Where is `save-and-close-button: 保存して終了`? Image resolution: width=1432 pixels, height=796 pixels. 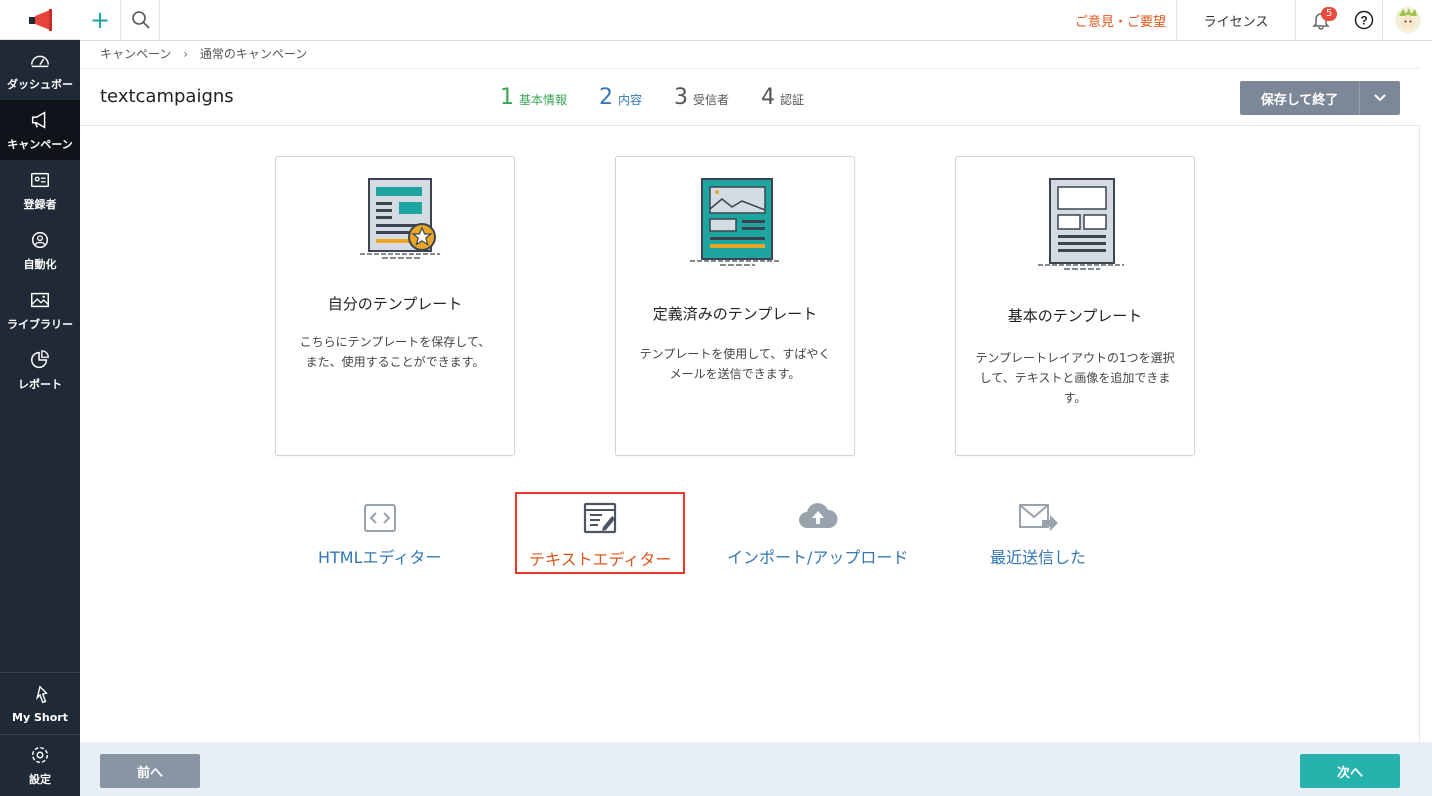 save-and-close-button: 保存して終了 is located at coordinates (1320, 98).